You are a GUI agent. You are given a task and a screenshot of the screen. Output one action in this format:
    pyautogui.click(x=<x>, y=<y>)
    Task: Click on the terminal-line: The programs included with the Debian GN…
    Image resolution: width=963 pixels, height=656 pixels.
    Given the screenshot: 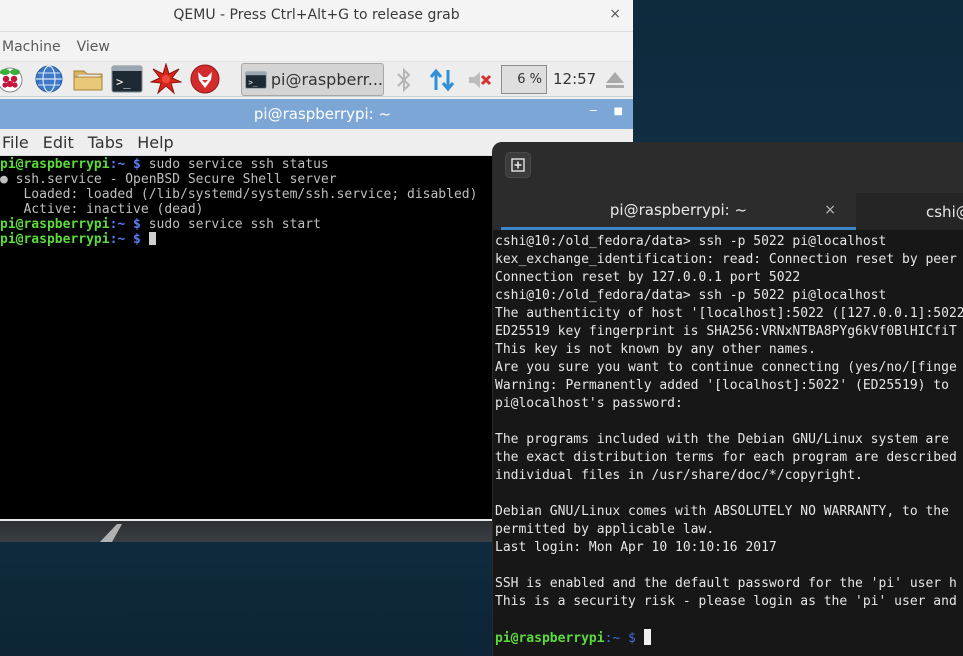 What is the action you would take?
    pyautogui.click(x=722, y=439)
    